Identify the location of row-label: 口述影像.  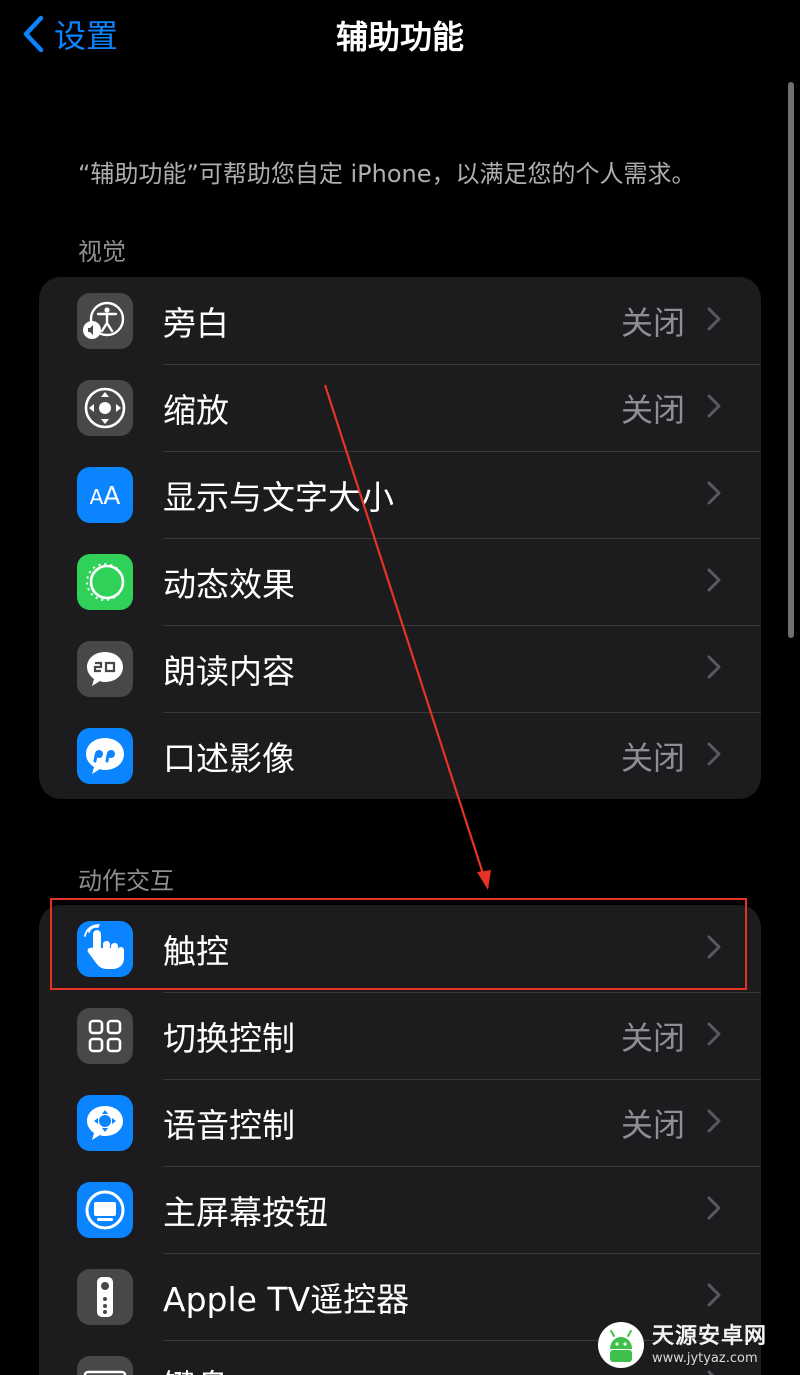
(229, 758).